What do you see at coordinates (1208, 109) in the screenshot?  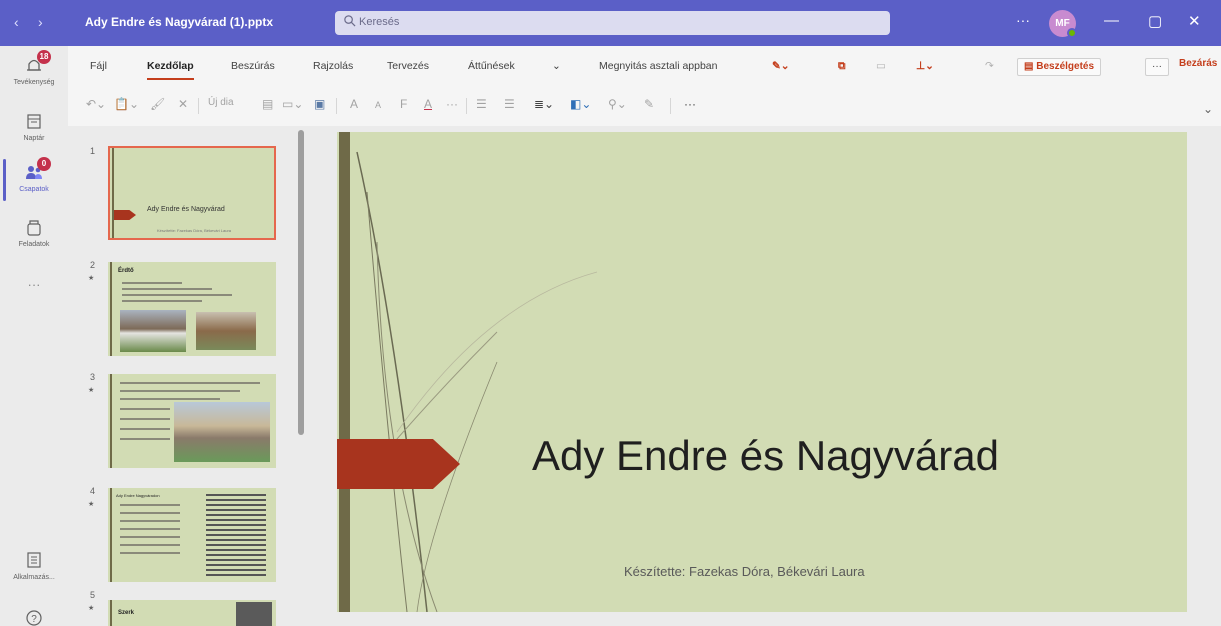 I see `expand-ribbon-icon: ⌄` at bounding box center [1208, 109].